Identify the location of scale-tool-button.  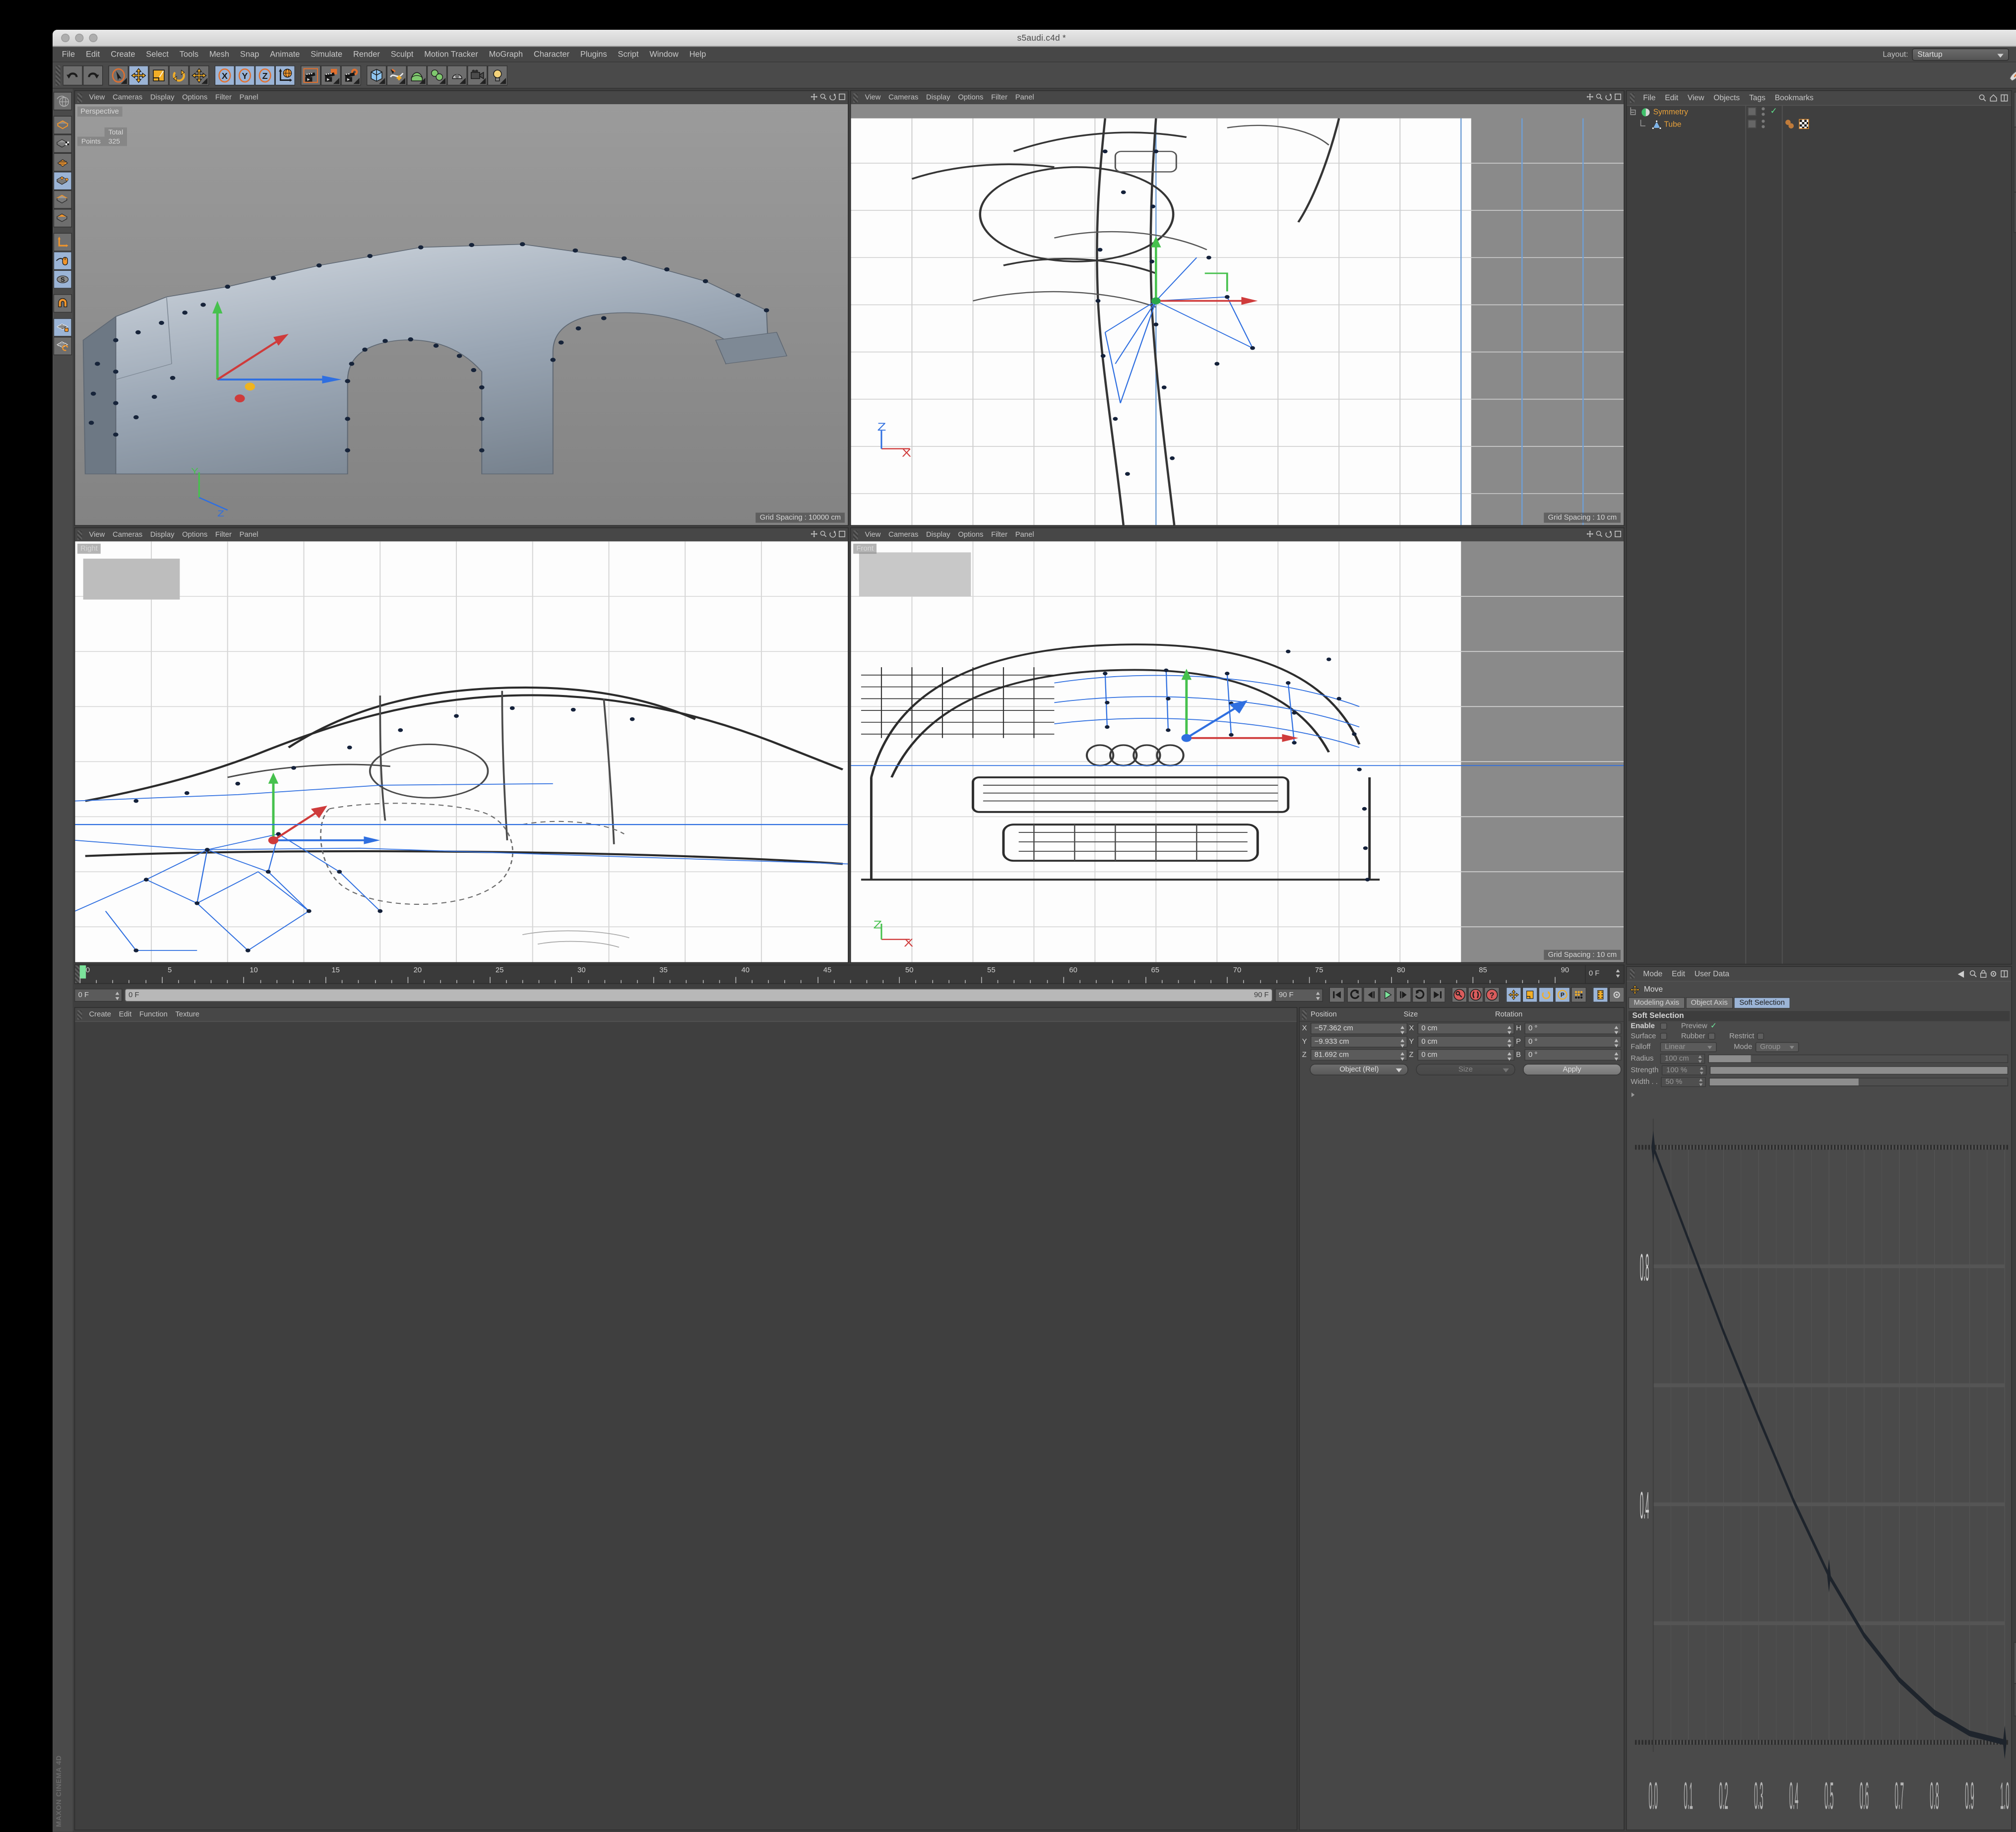
(158, 75).